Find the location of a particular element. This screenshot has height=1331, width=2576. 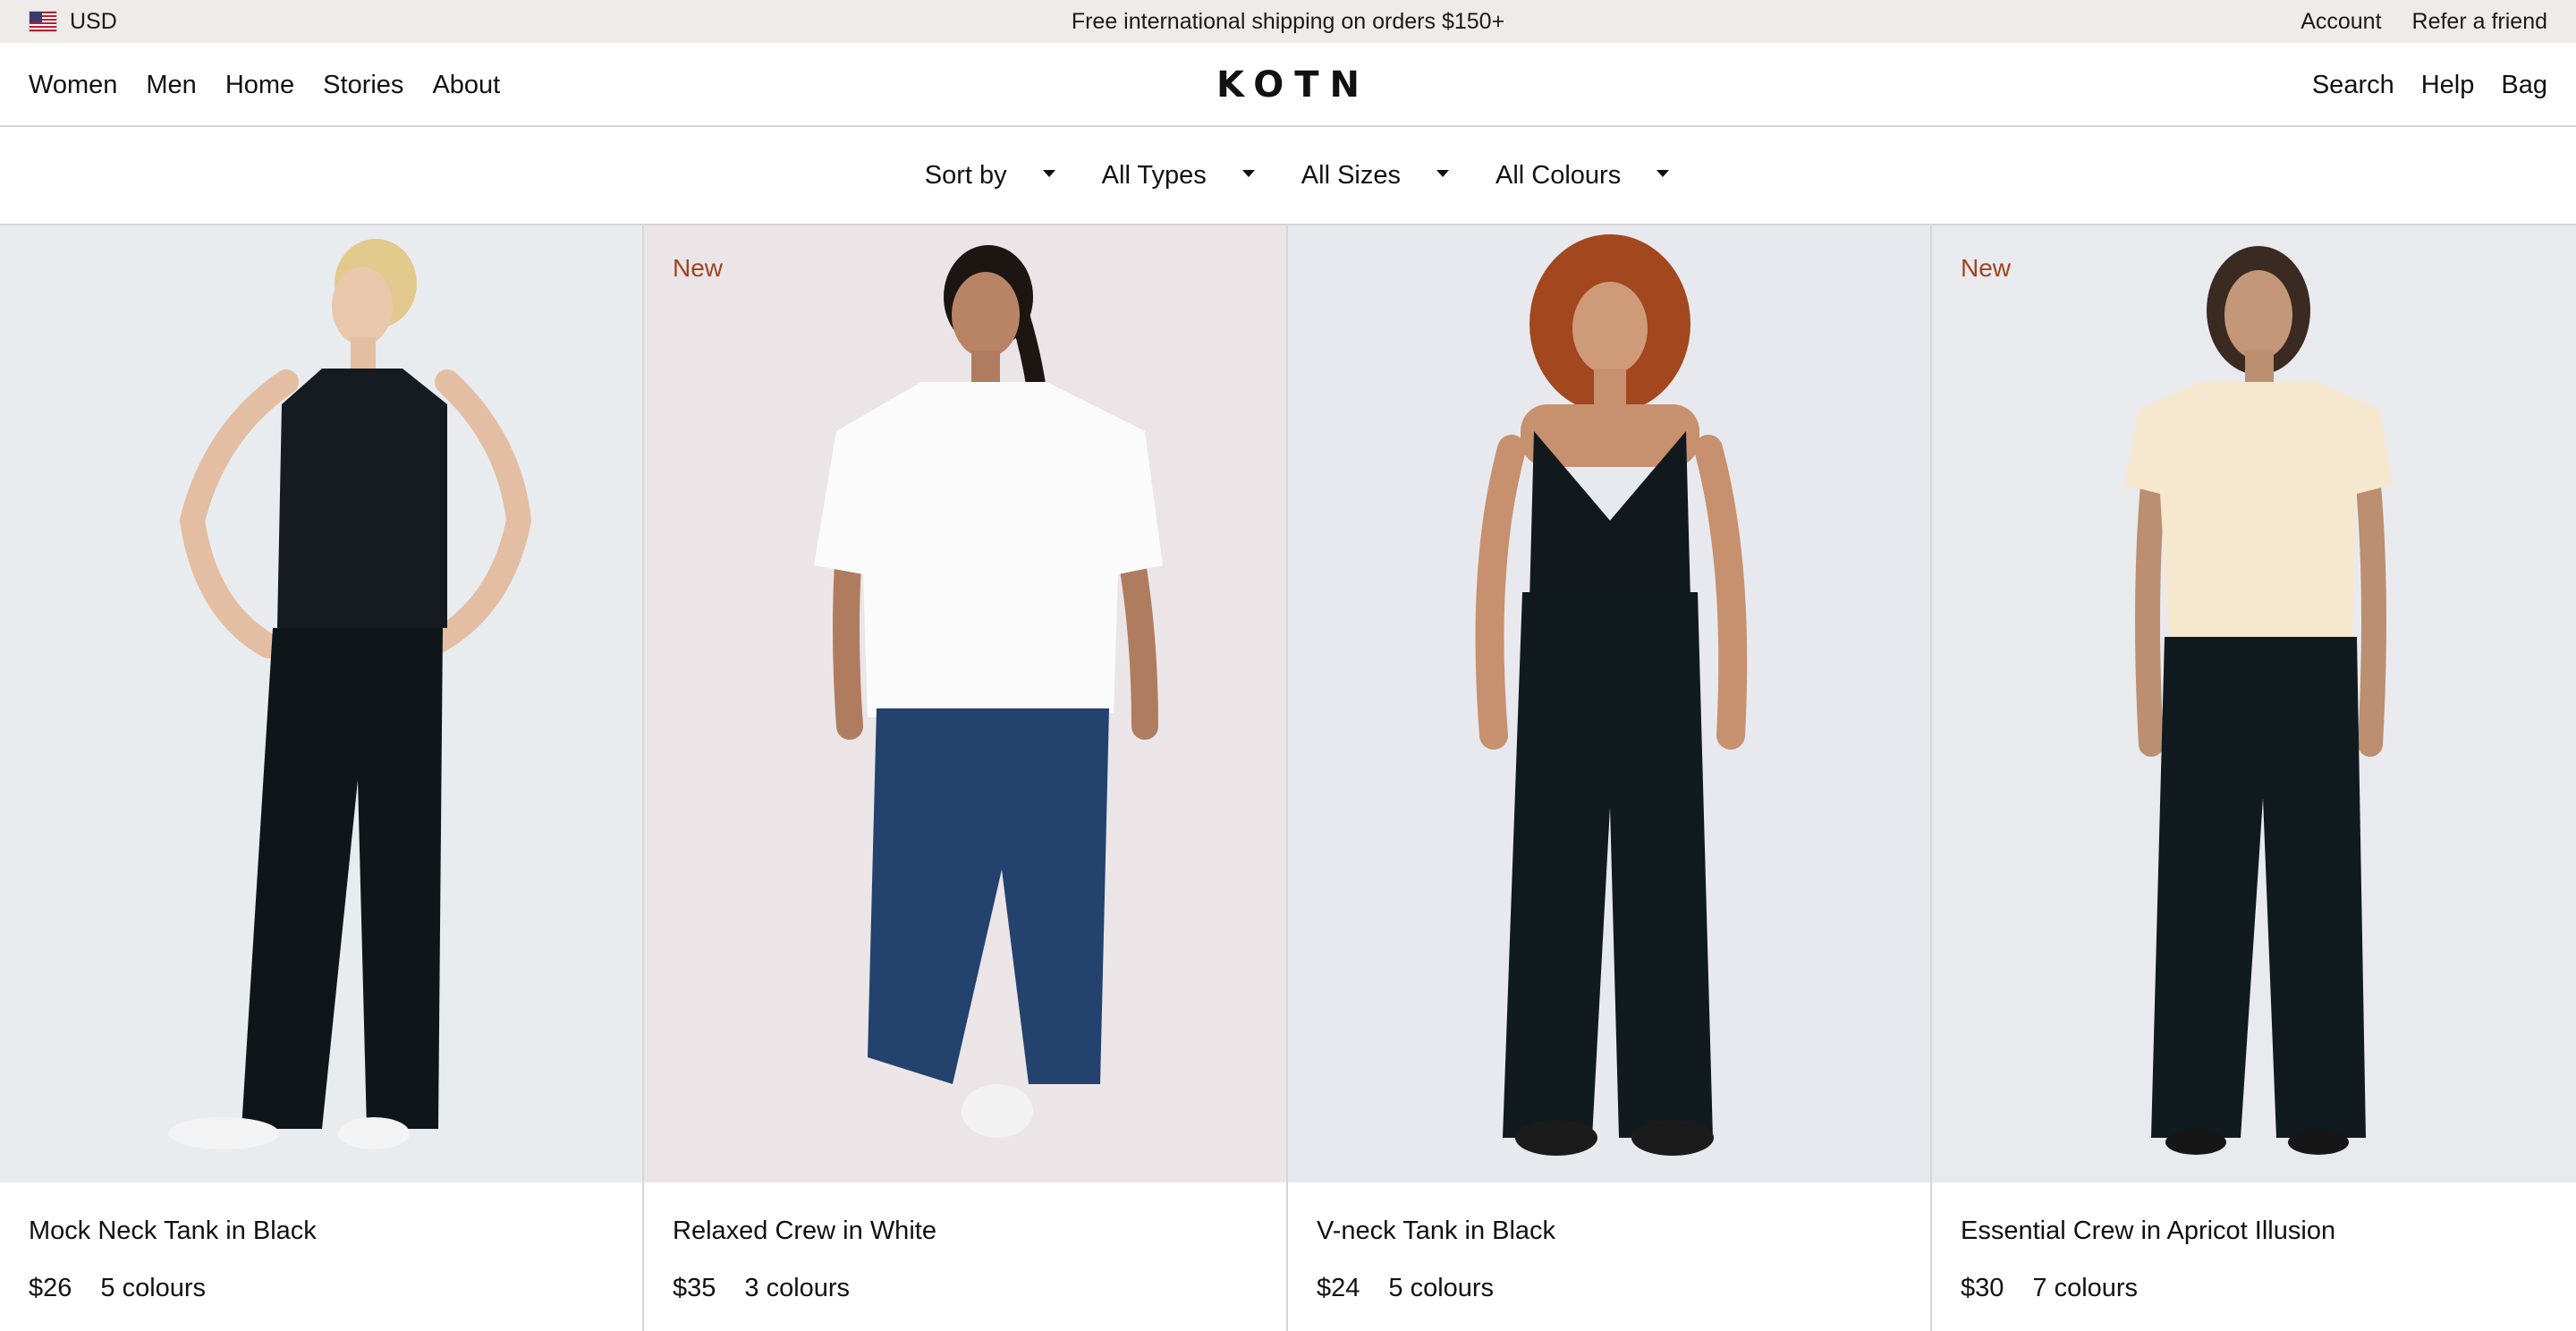

size-filter-label: All Sizes is located at coordinates (1351, 175).